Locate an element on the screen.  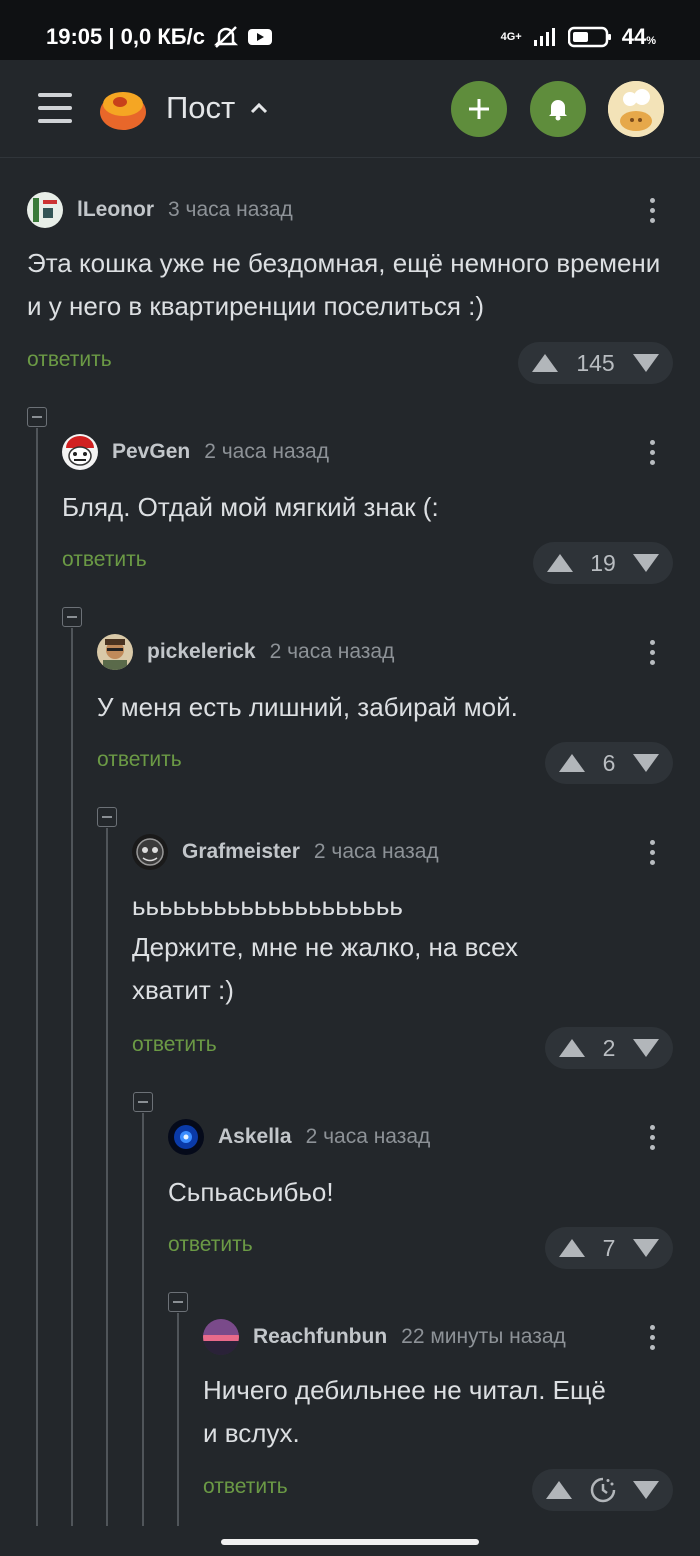
comment-text-line: Ничего дебильнее не читал. Ещё is located at coordinates (404, 1390).